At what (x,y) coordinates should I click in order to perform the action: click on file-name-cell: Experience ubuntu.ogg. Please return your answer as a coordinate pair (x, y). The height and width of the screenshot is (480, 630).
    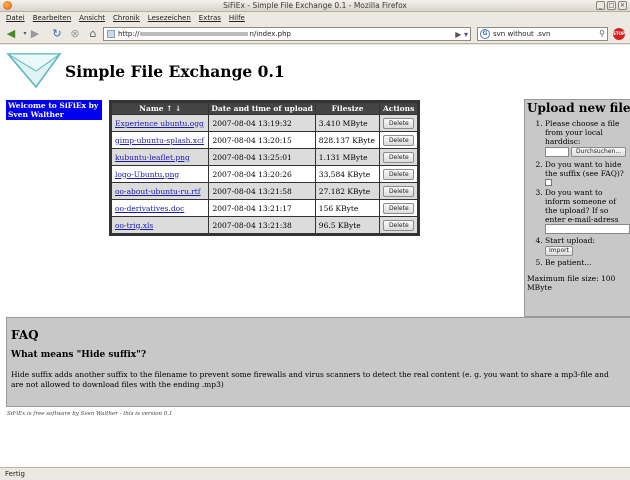
    Looking at the image, I should click on (160, 123).